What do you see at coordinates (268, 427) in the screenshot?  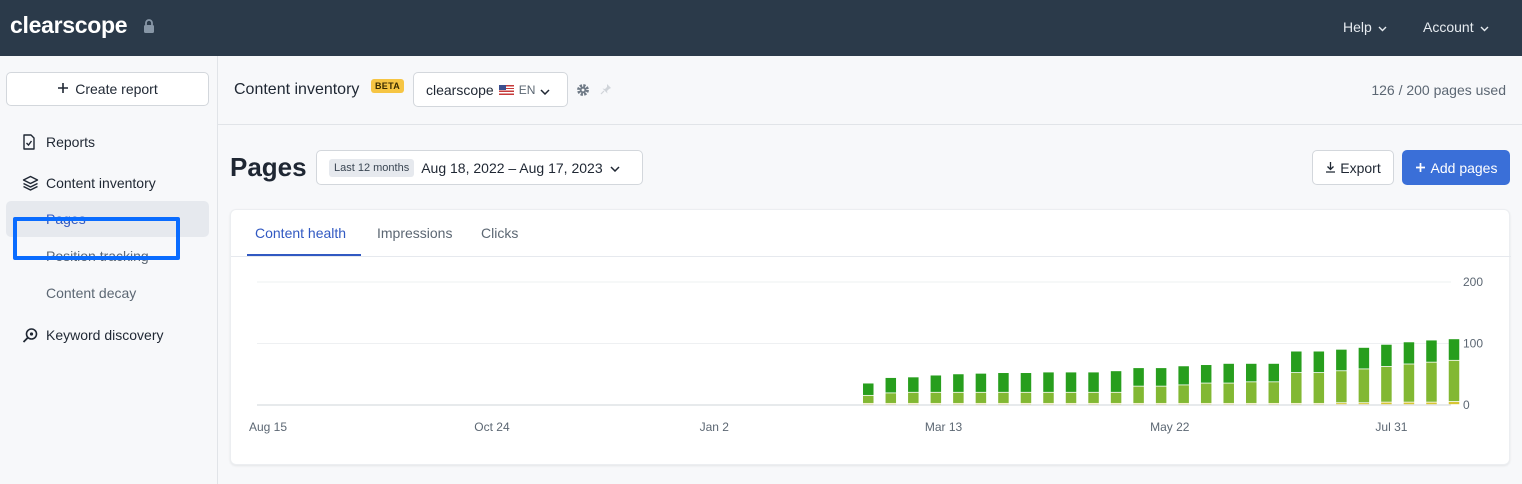 I see `x-tick-label: Aug 15` at bounding box center [268, 427].